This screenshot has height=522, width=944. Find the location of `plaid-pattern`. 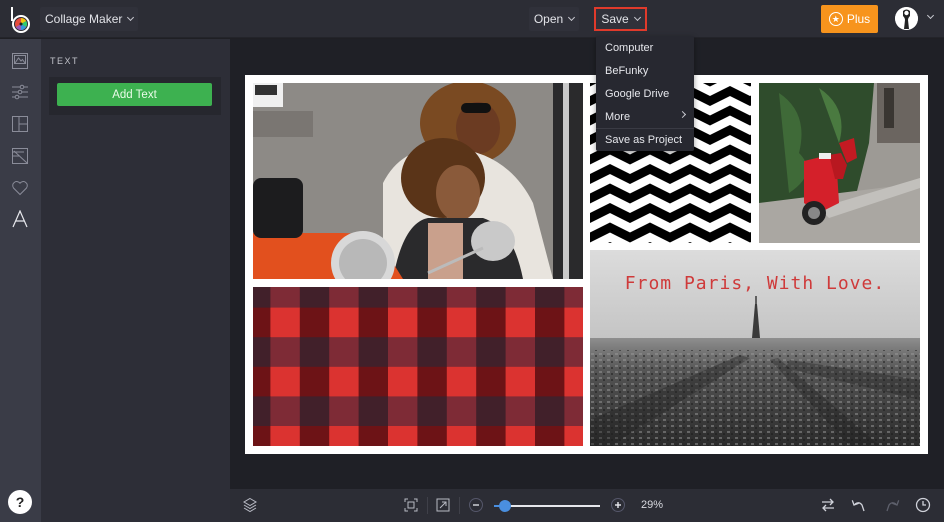

plaid-pattern is located at coordinates (418, 366).